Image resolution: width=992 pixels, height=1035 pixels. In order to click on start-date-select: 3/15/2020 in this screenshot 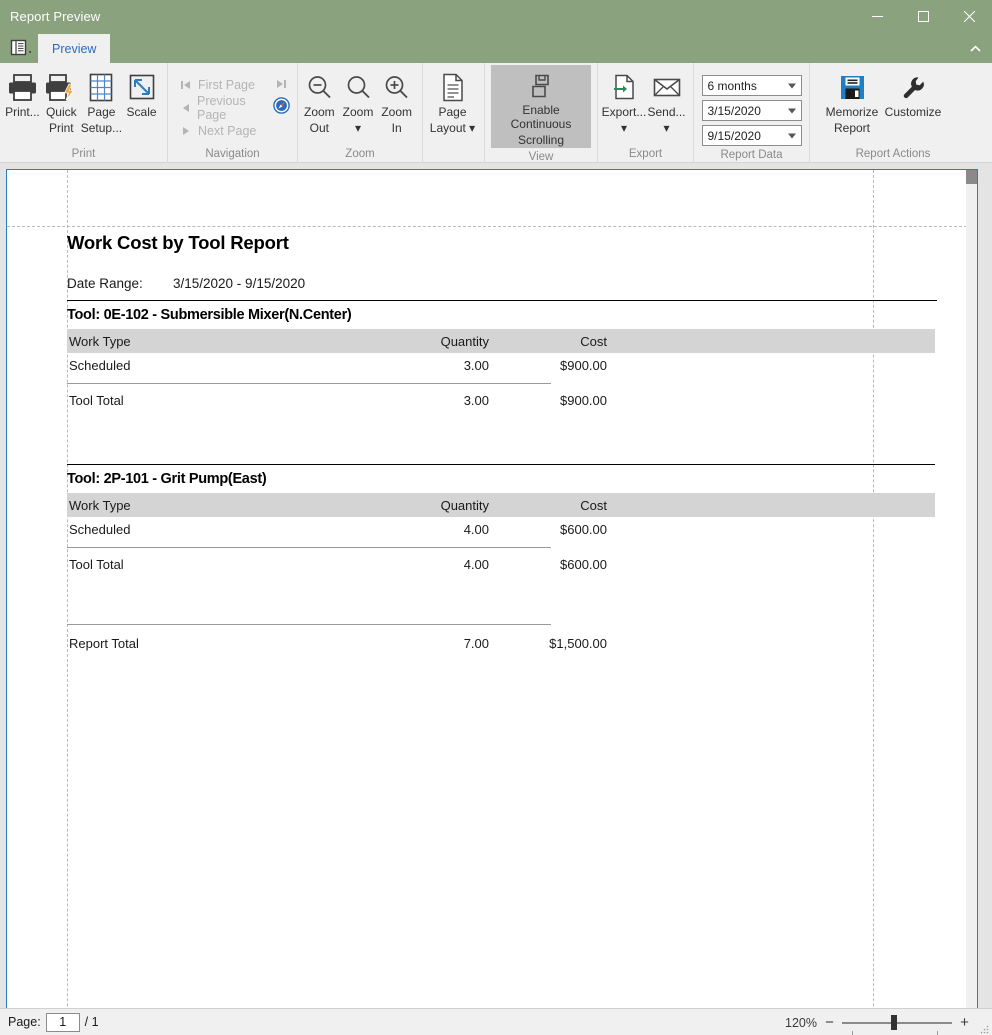, I will do `click(751, 110)`.